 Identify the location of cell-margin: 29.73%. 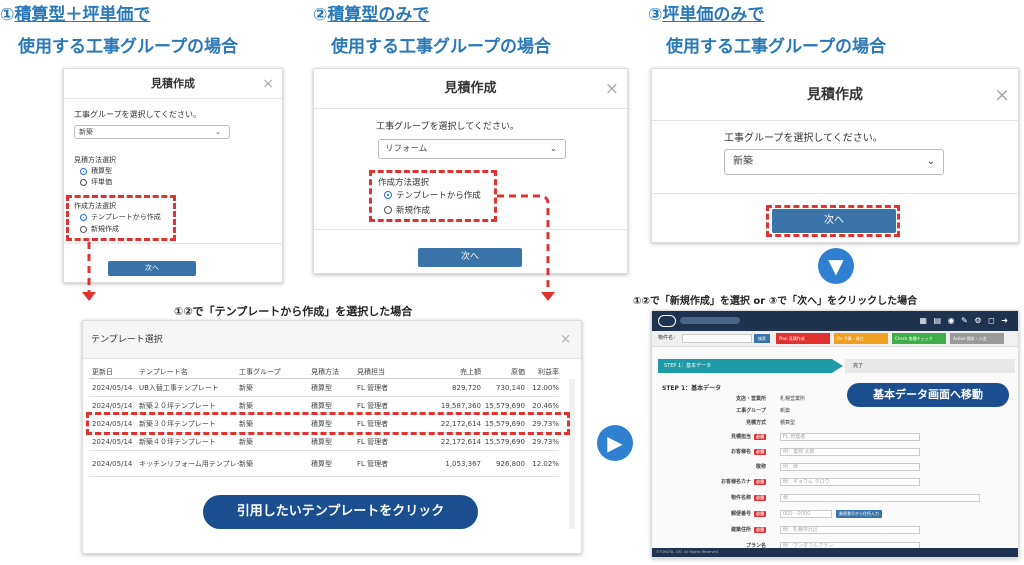
(545, 441).